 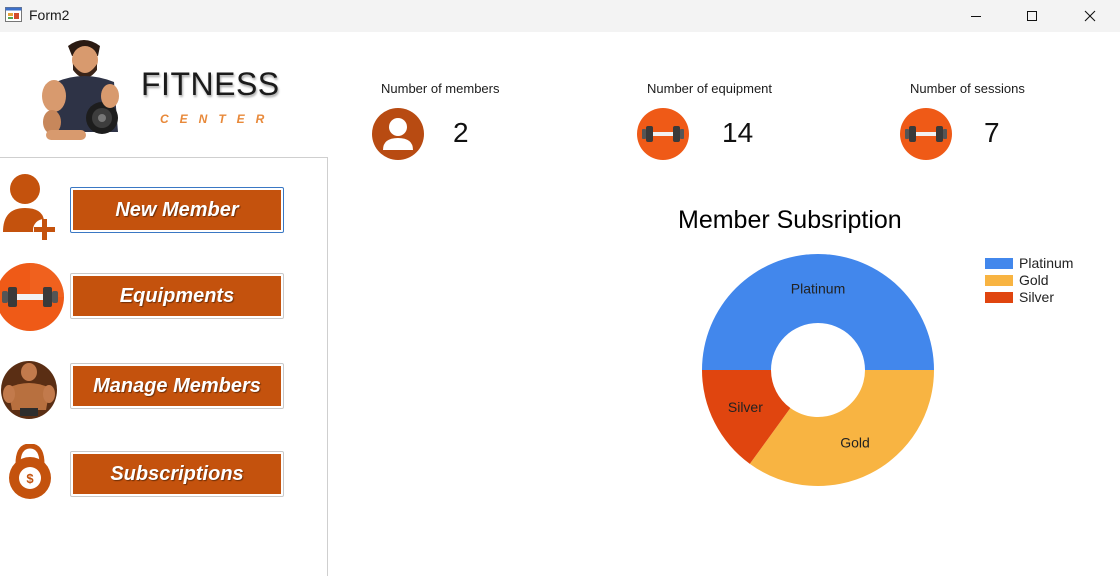 I want to click on user-icon, so click(x=398, y=134).